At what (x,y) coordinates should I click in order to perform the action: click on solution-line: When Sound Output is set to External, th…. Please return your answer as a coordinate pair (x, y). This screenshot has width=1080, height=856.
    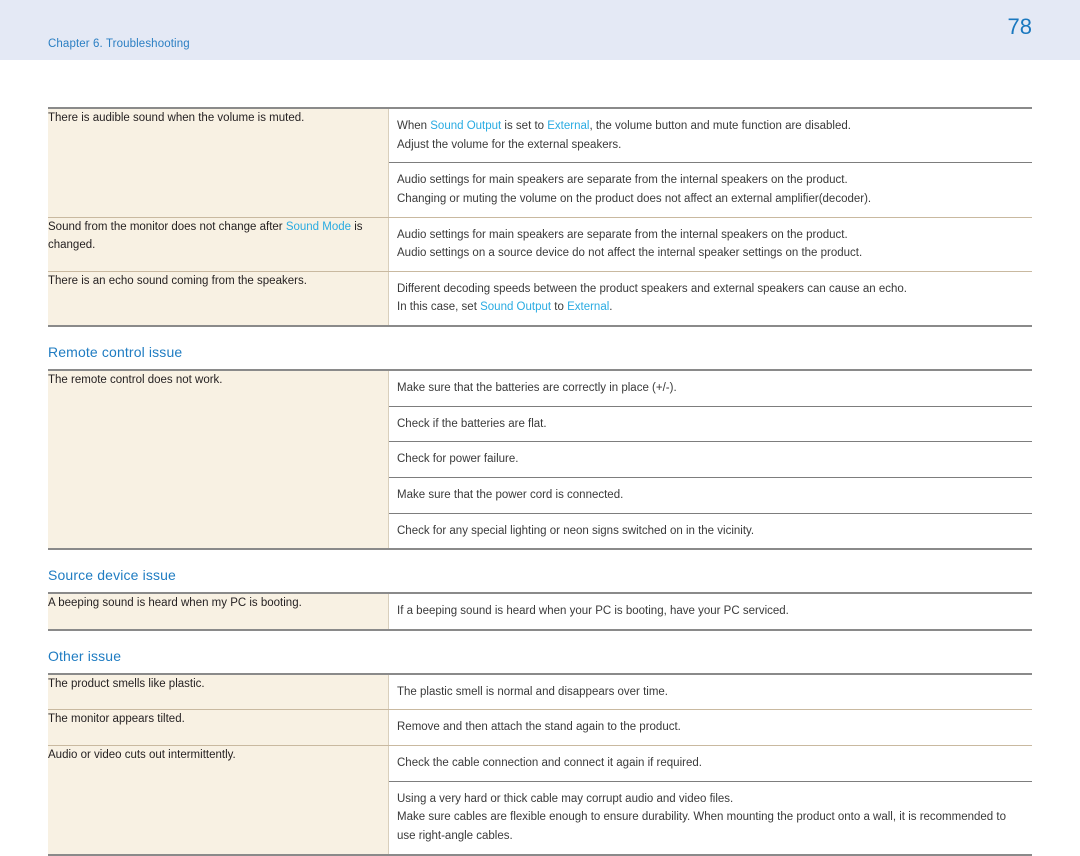
    Looking at the image, I should click on (709, 126).